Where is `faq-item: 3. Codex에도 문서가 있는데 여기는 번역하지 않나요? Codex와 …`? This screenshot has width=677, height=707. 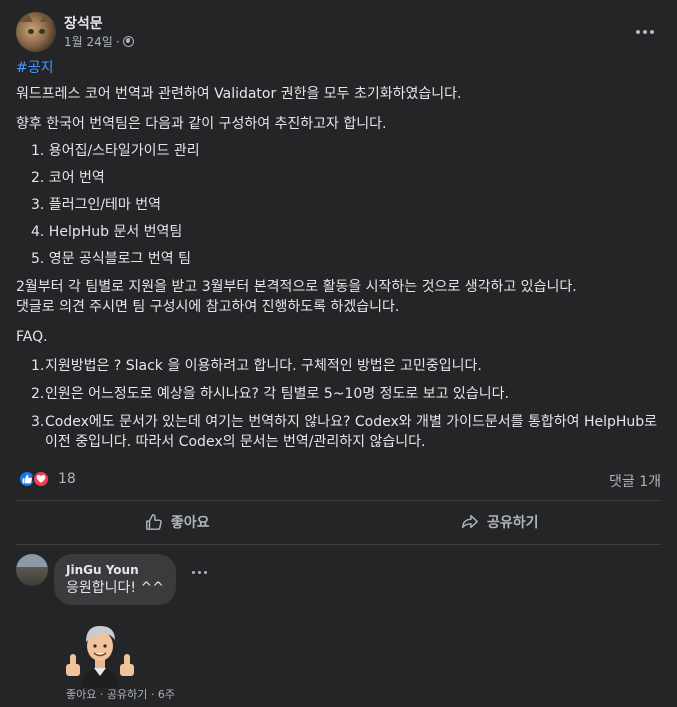
faq-item: 3. Codex에도 문서가 있는데 여기는 번역하지 않나요? Codex와 … is located at coordinates (338, 432).